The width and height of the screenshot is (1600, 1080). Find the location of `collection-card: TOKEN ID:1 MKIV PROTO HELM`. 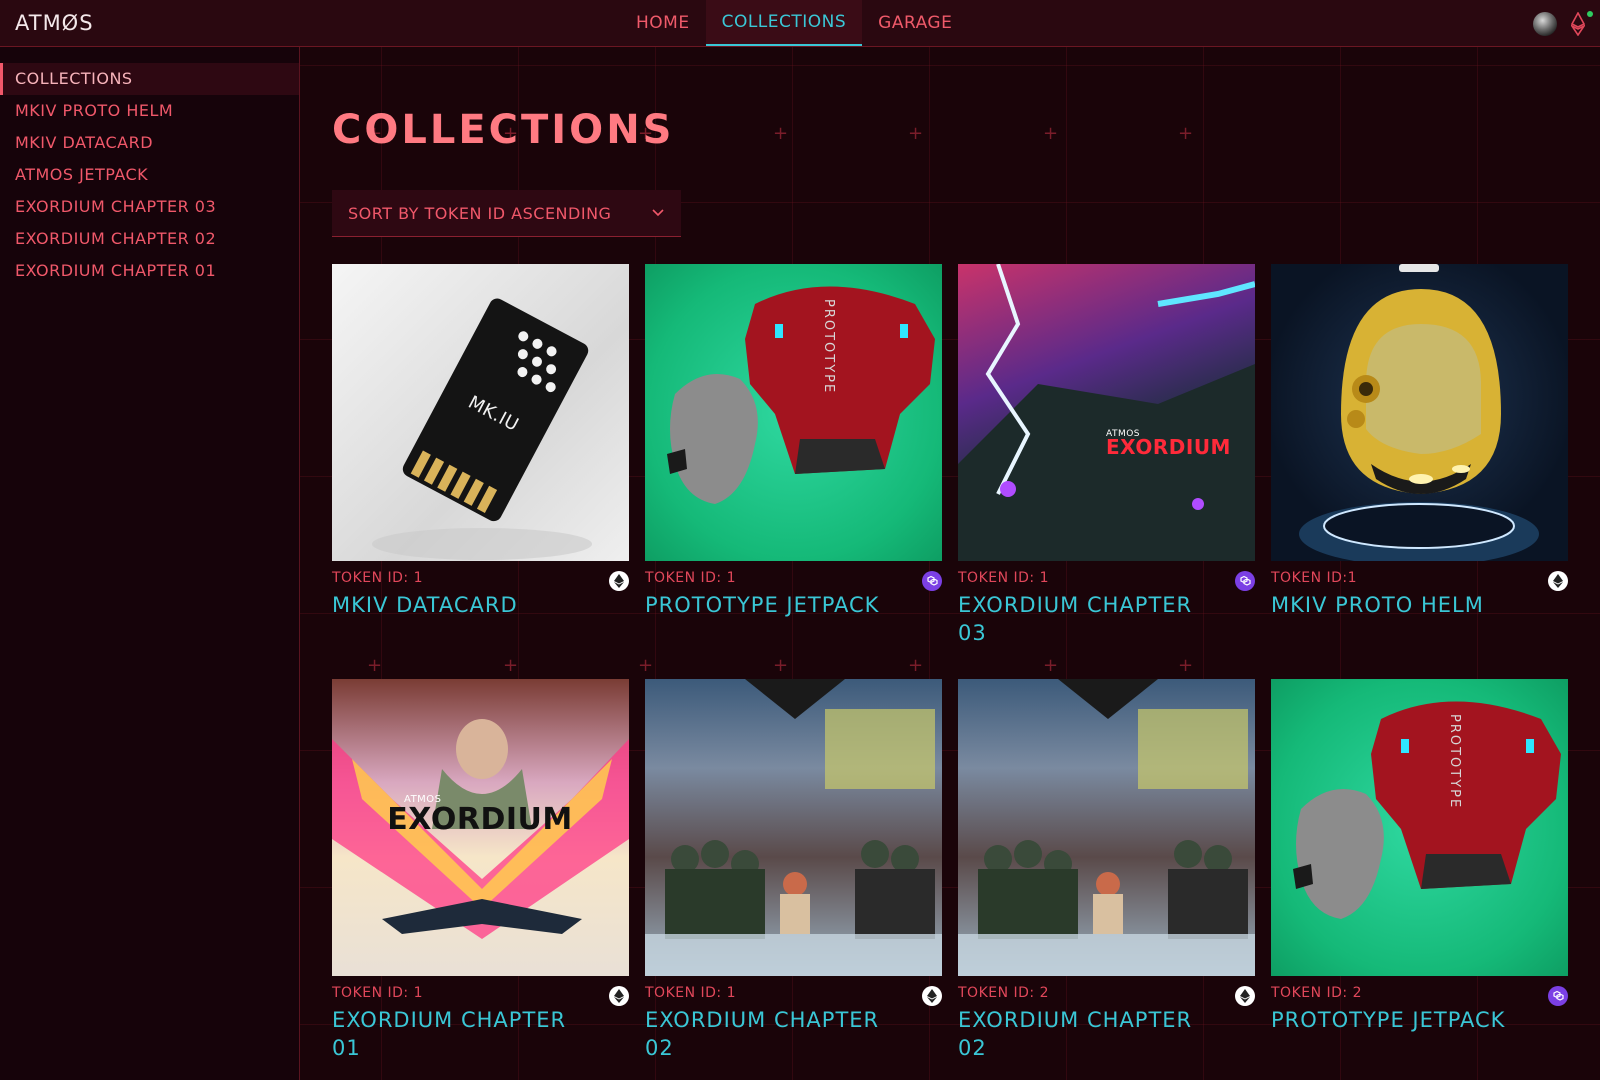

collection-card: TOKEN ID:1 MKIV PROTO HELM is located at coordinates (1419, 452).